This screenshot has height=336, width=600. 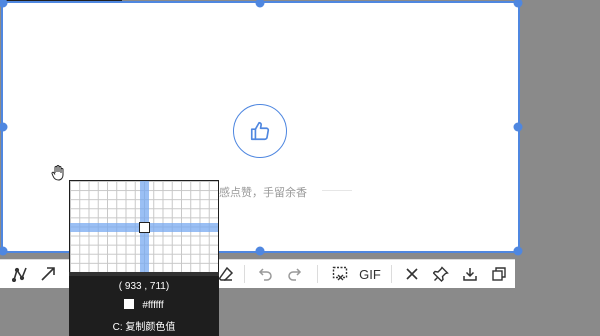 I want to click on color-magnifier: ( 933 , 711) #ffffff C: 复制颜色值, so click(x=144, y=258).